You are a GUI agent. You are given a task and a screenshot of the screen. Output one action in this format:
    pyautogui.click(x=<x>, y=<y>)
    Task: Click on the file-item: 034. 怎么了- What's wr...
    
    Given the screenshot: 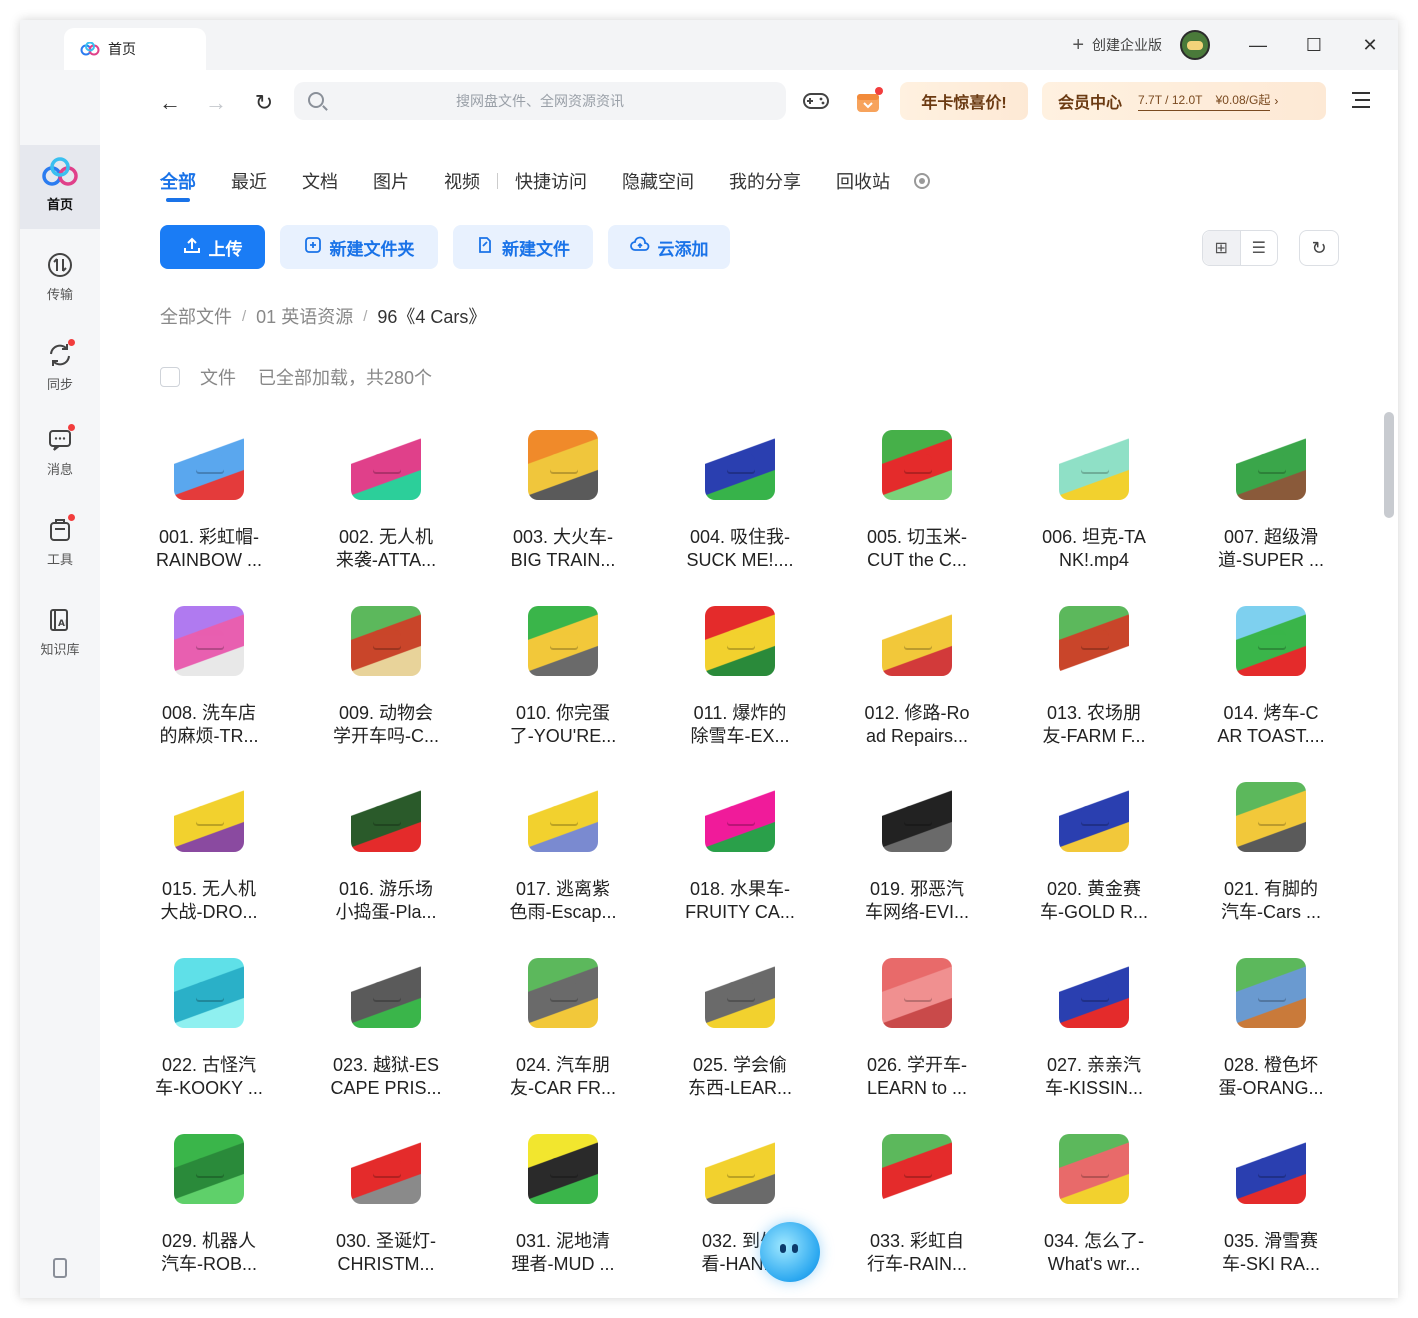 What is the action you would take?
    pyautogui.click(x=1094, y=1213)
    